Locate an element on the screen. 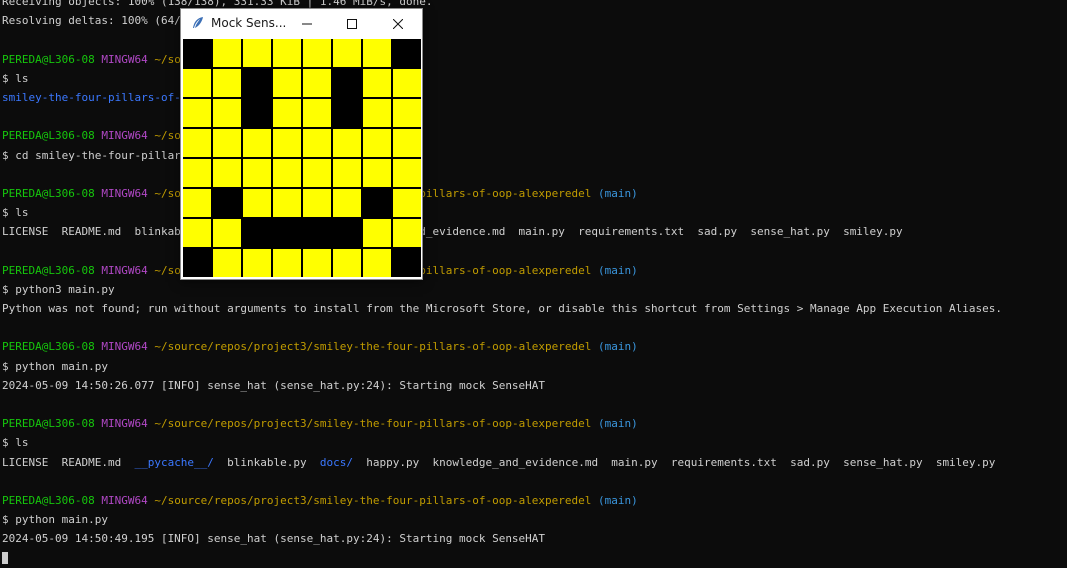 This screenshot has height=568, width=1067. maximize-icon is located at coordinates (352, 23).